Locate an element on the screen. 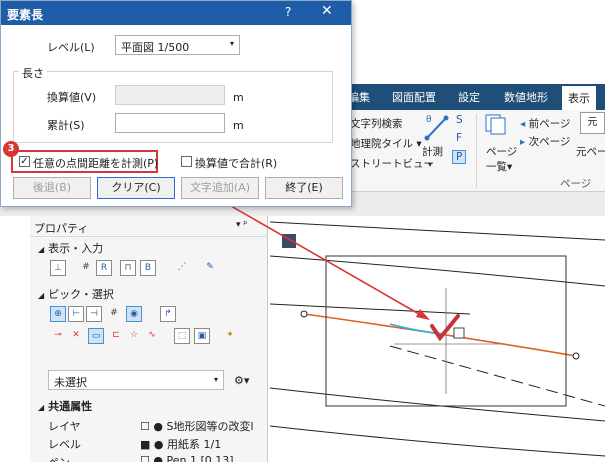 The height and width of the screenshot is (462, 605). dialog-title-bar: 要素長 ? ✕ is located at coordinates (176, 13).